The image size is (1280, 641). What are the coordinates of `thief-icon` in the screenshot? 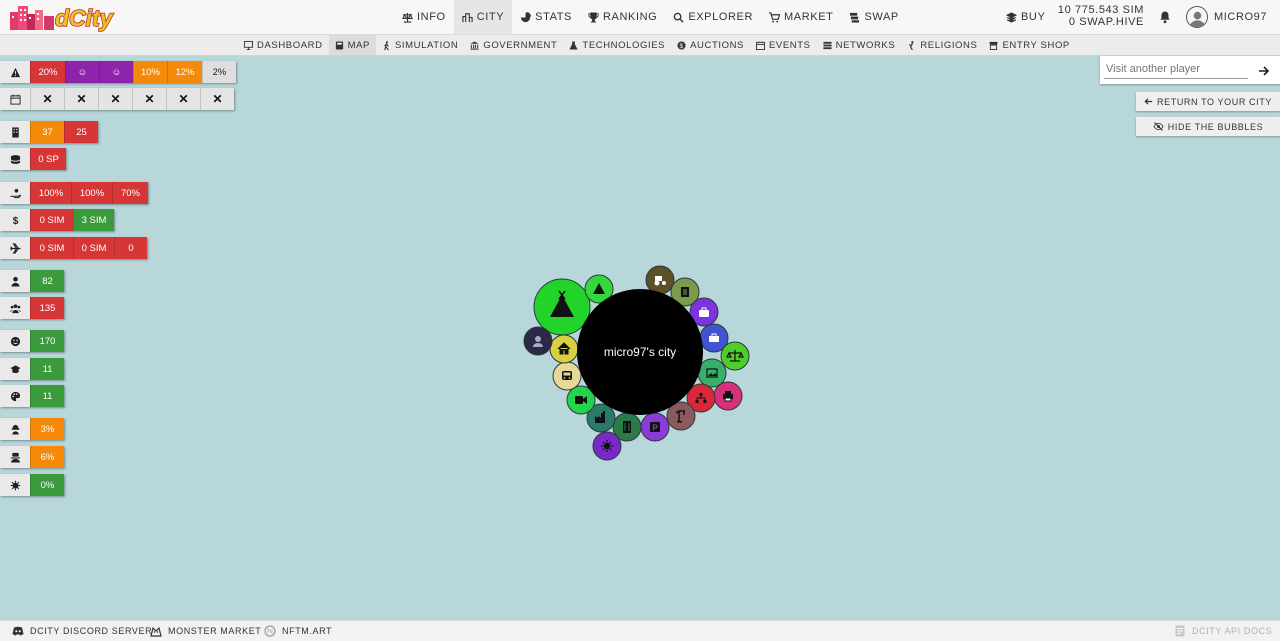 It's located at (15, 429).